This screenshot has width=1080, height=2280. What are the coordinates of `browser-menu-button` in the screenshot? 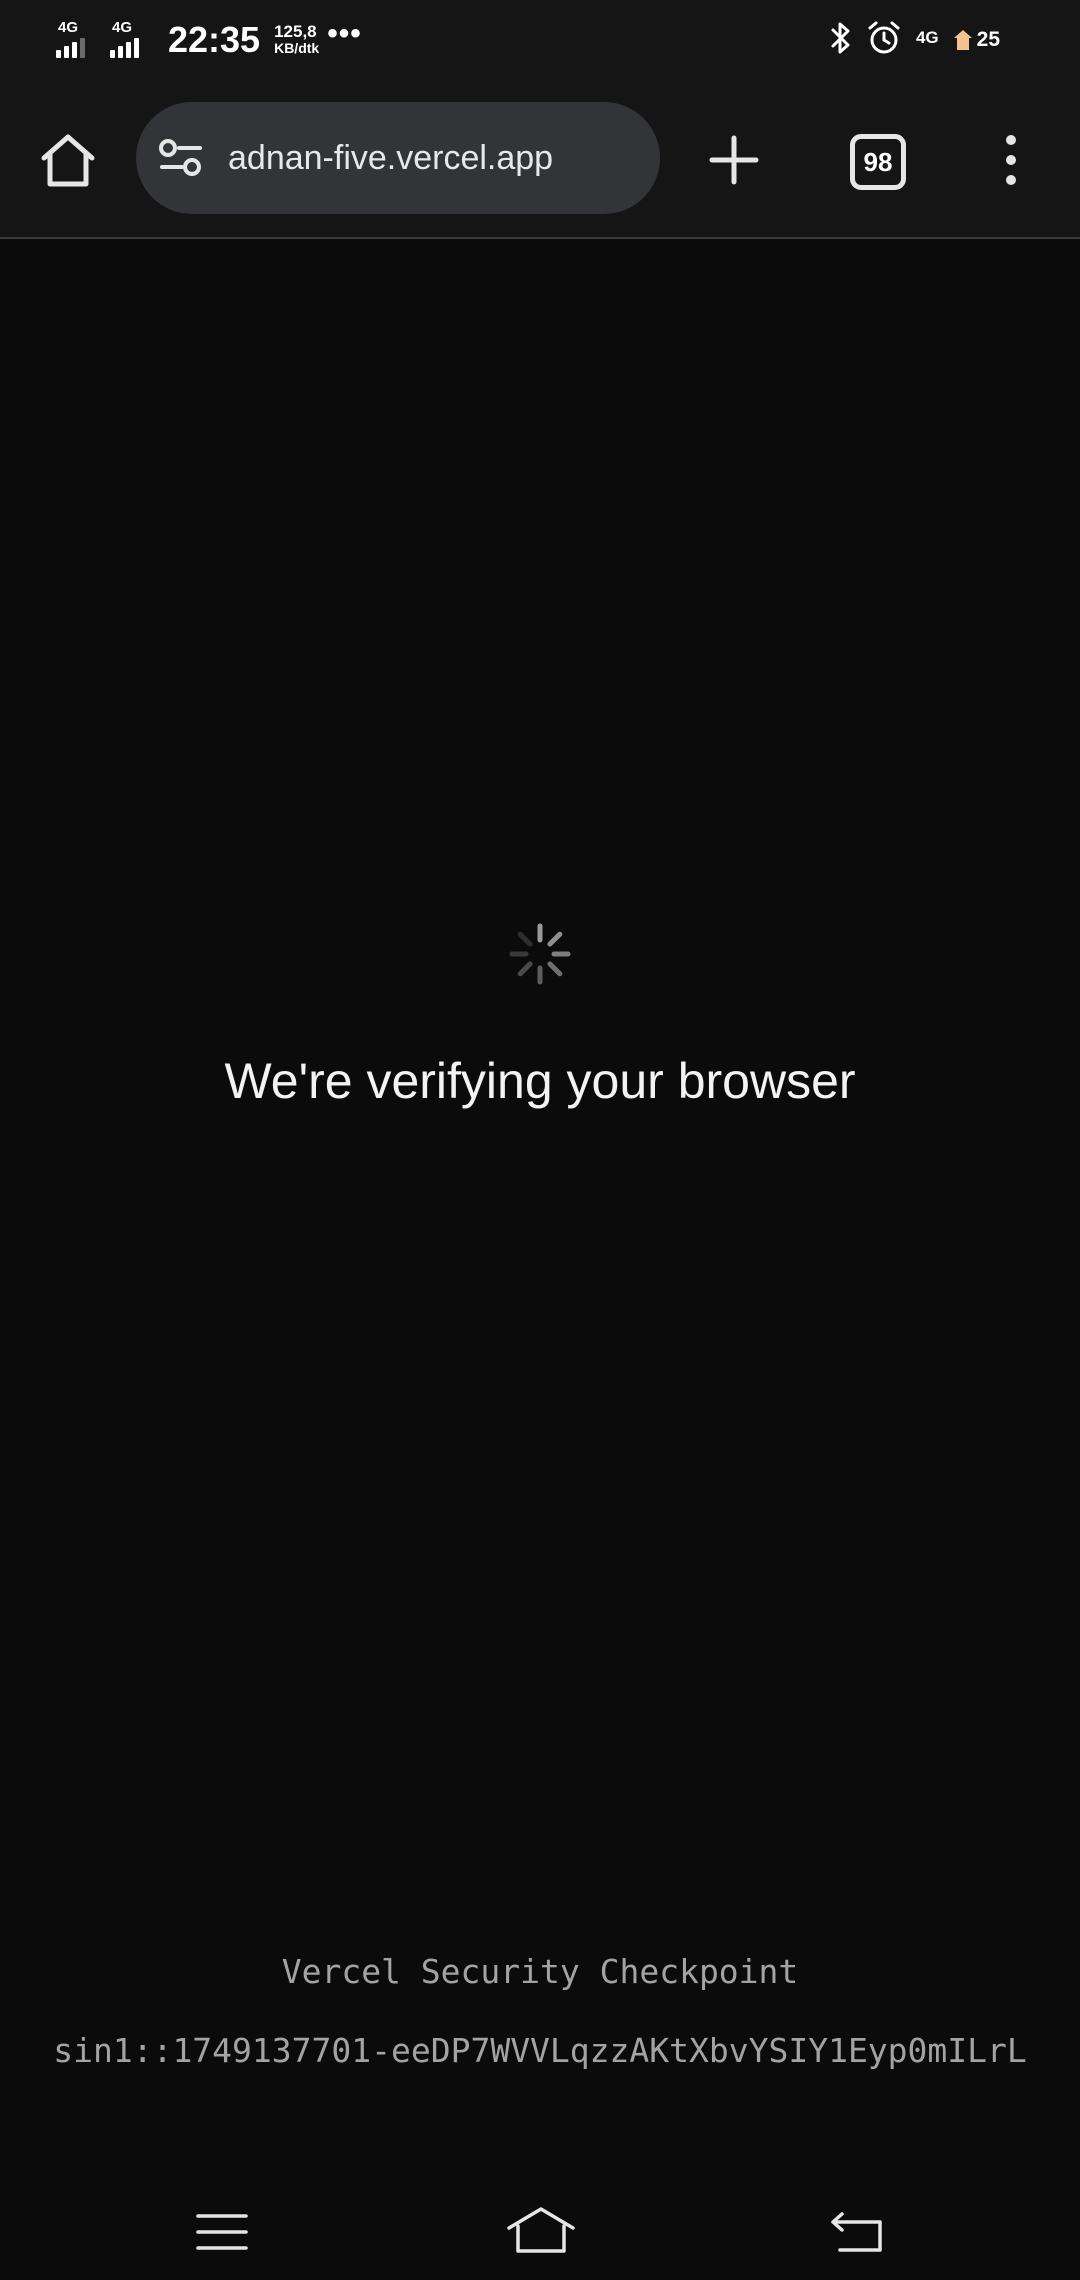 It's located at (1011, 160).